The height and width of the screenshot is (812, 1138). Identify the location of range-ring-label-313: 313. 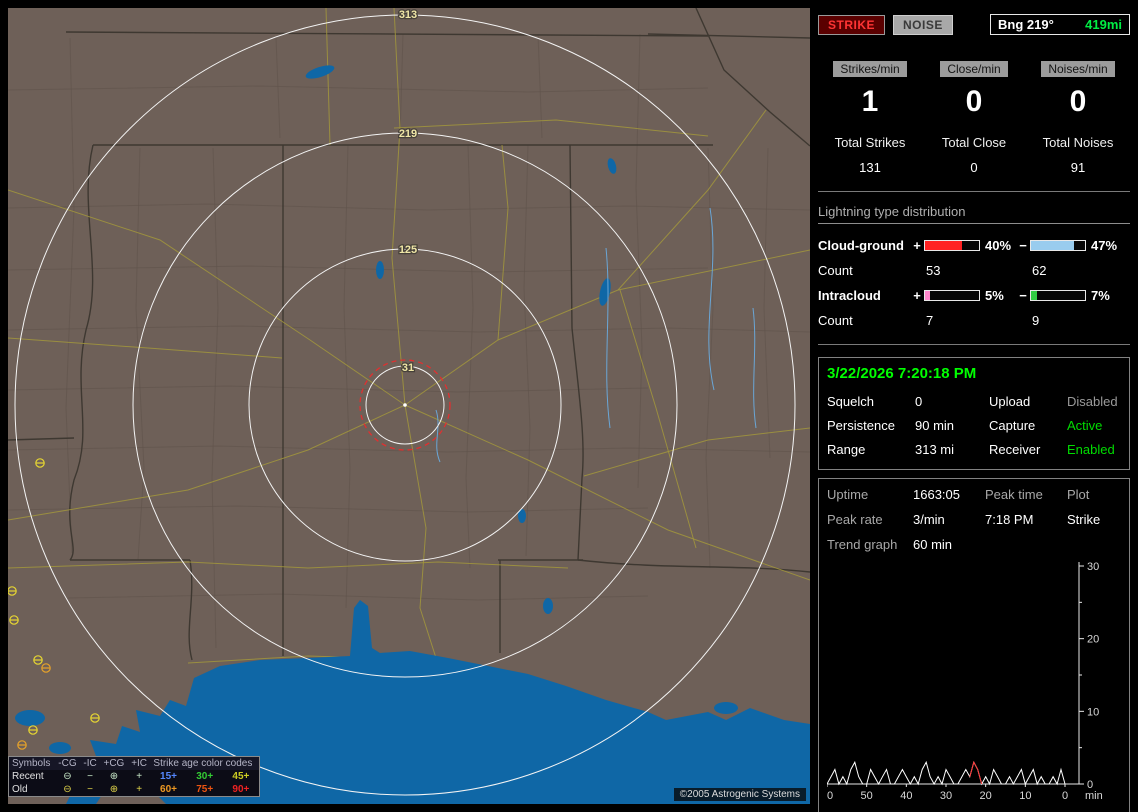
(408, 15).